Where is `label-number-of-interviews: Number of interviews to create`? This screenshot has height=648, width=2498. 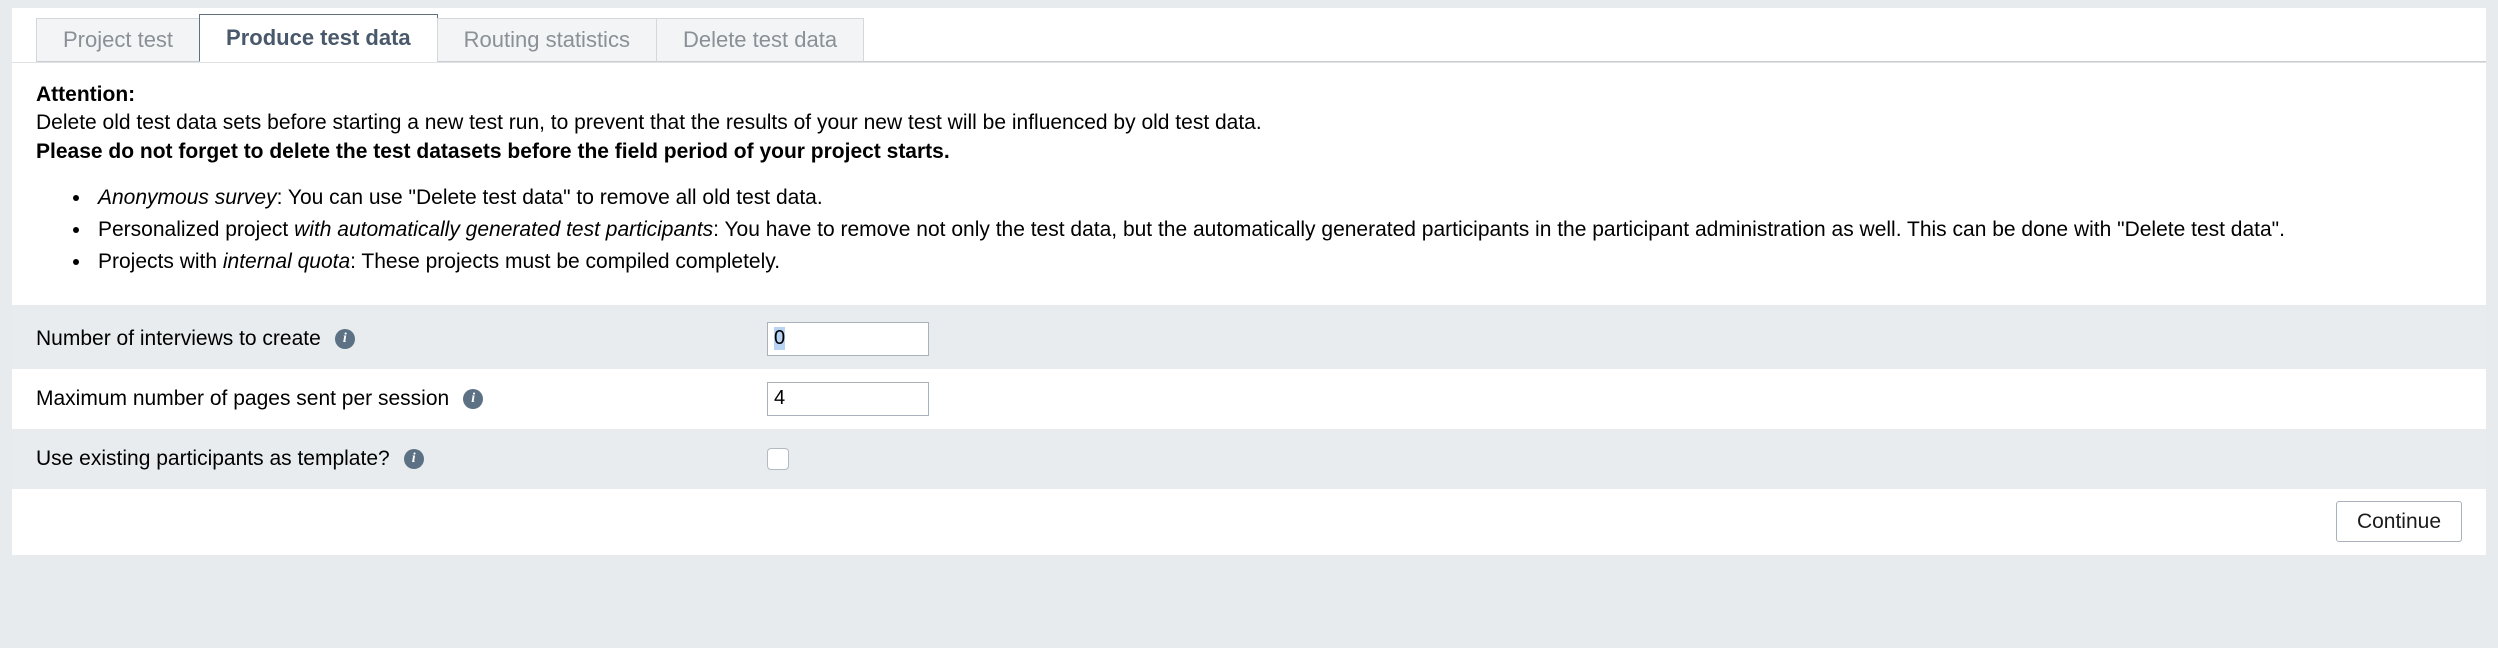
label-number-of-interviews: Number of interviews to create is located at coordinates (178, 338).